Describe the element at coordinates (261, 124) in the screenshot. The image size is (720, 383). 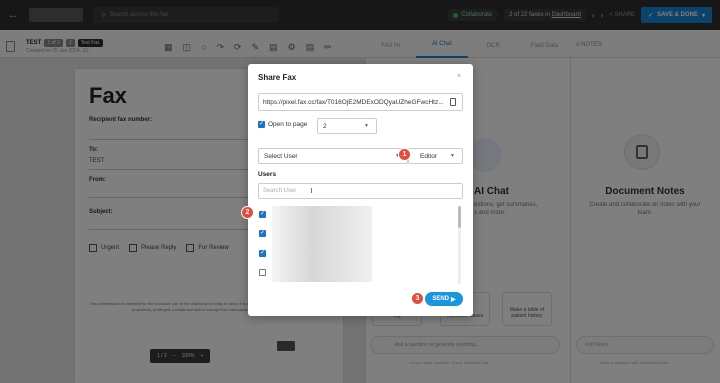
I see `open-to-page-checkbox: ✓` at that location.